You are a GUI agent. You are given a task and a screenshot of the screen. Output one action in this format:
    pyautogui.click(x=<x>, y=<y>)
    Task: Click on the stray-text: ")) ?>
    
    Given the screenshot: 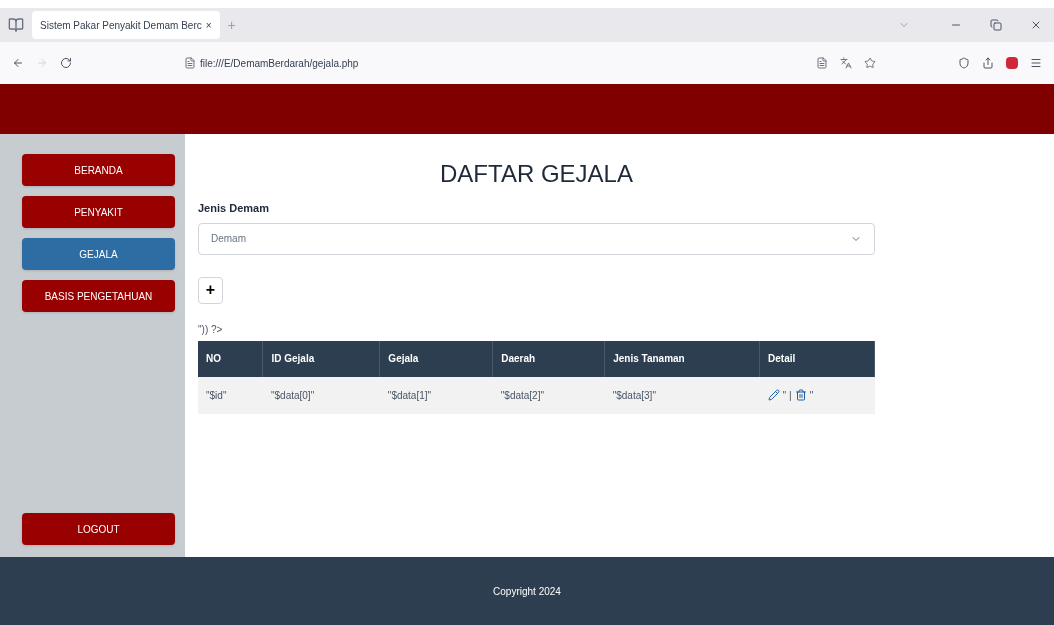 What is the action you would take?
    pyautogui.click(x=211, y=329)
    